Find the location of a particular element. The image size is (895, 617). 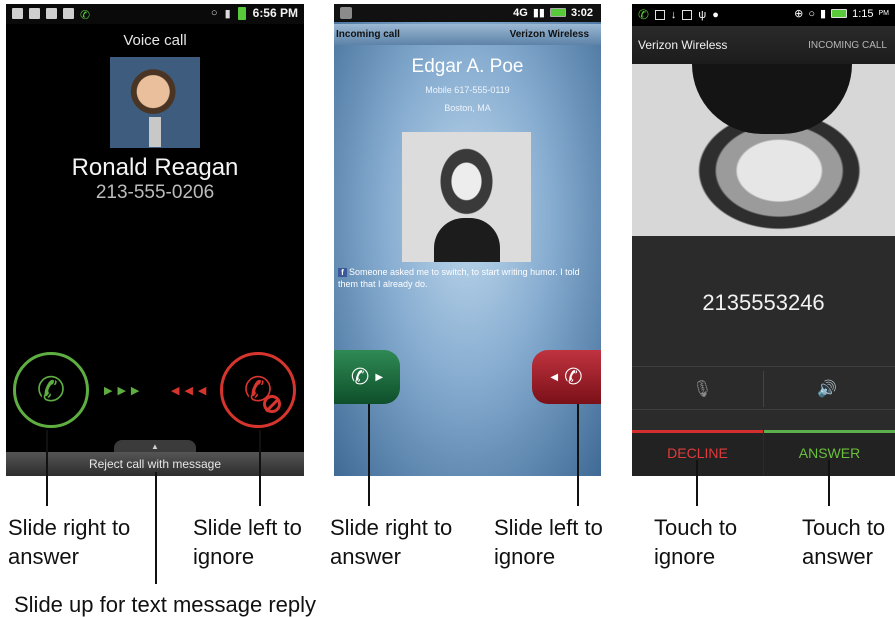

call-header-bar: Incoming call Verizon Wireless is located at coordinates (467, 34).